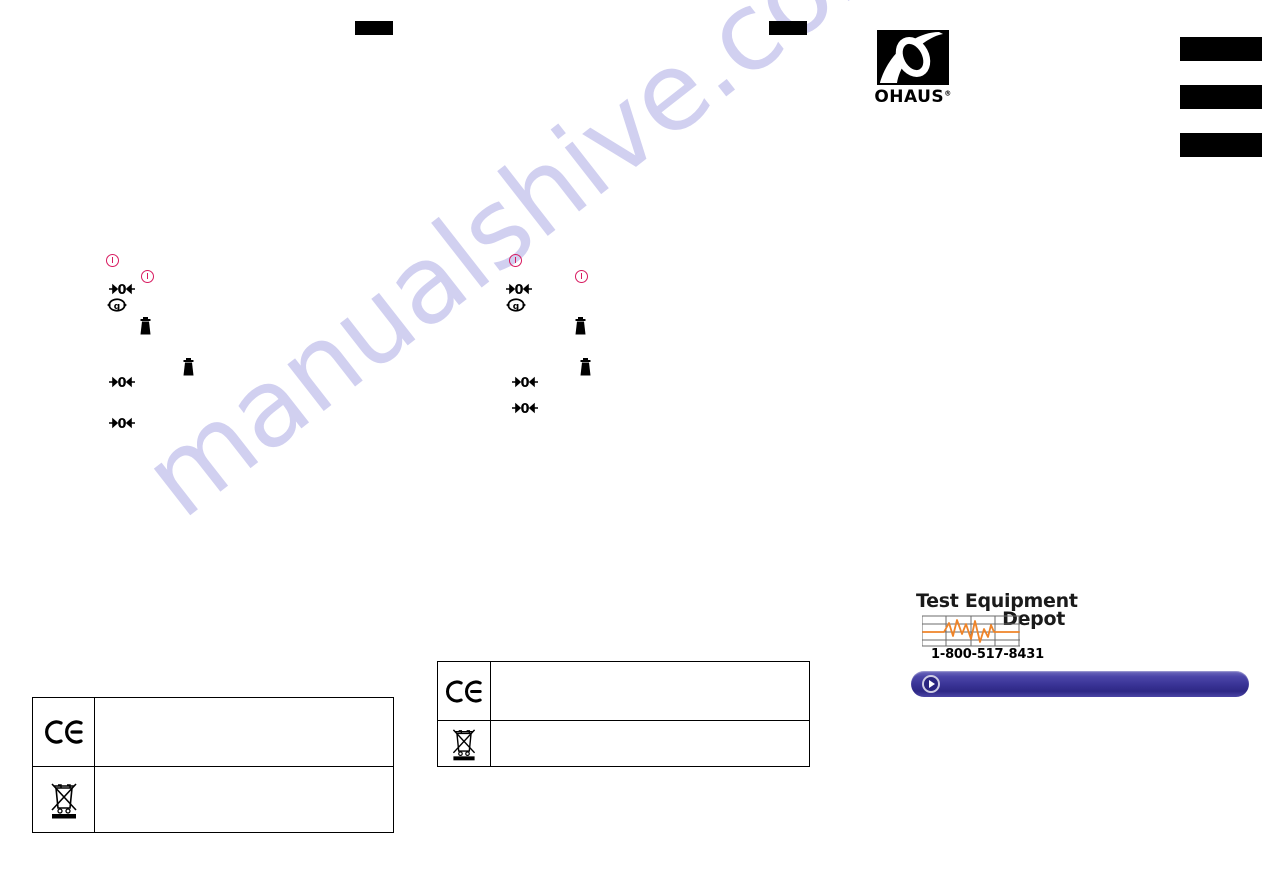  I want to click on test-equipment-depot-stamp: Test Equipment Depot 1-800-517-8431, so click(994, 627).